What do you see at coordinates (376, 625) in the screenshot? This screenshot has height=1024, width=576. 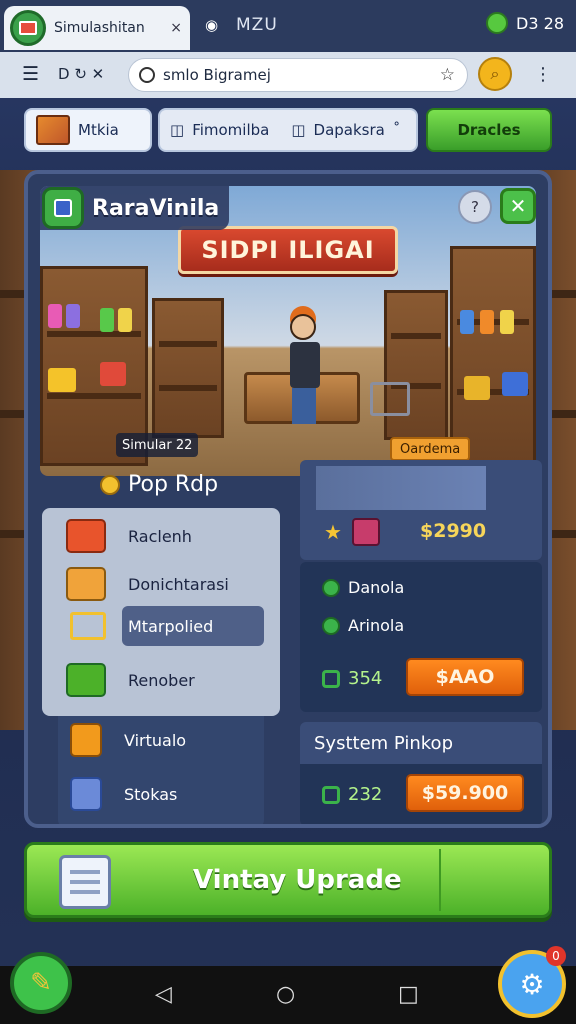 I see `check-label-2: Arinola` at bounding box center [376, 625].